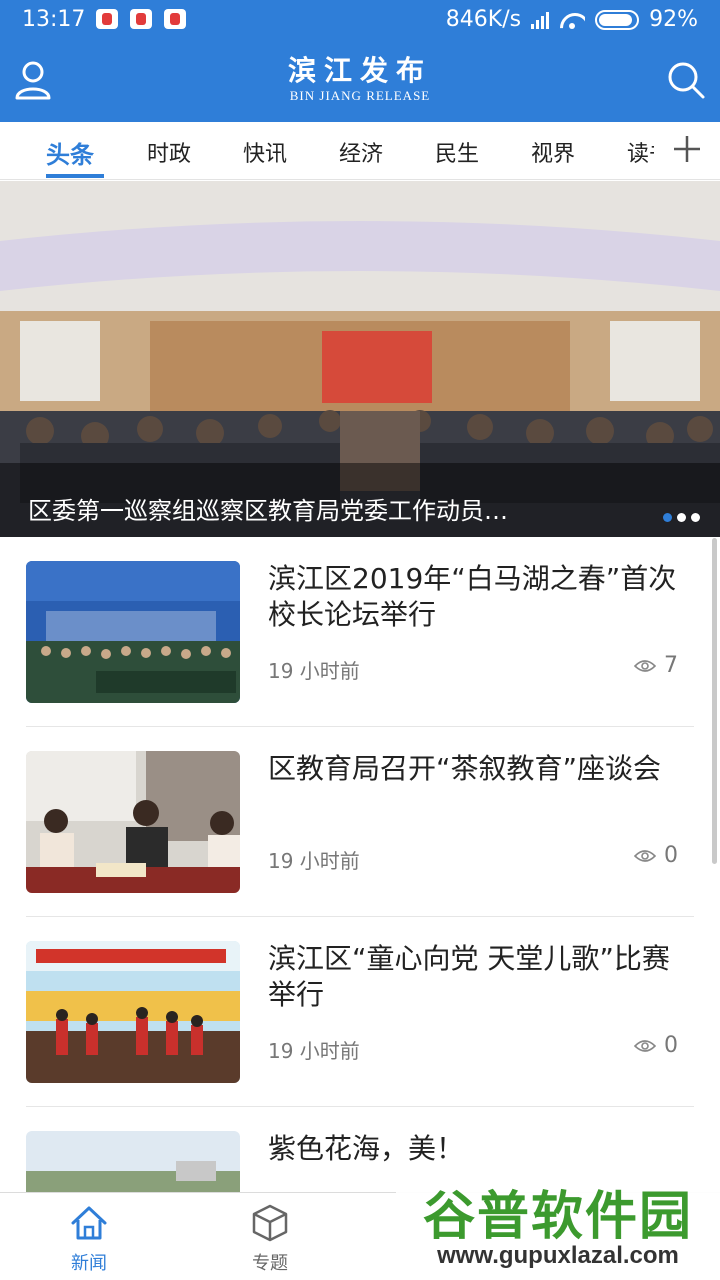 Image resolution: width=720 pixels, height=1280 pixels. Describe the element at coordinates (557, 1217) in the screenshot. I see `watermark-text: 谷普软件园` at that location.